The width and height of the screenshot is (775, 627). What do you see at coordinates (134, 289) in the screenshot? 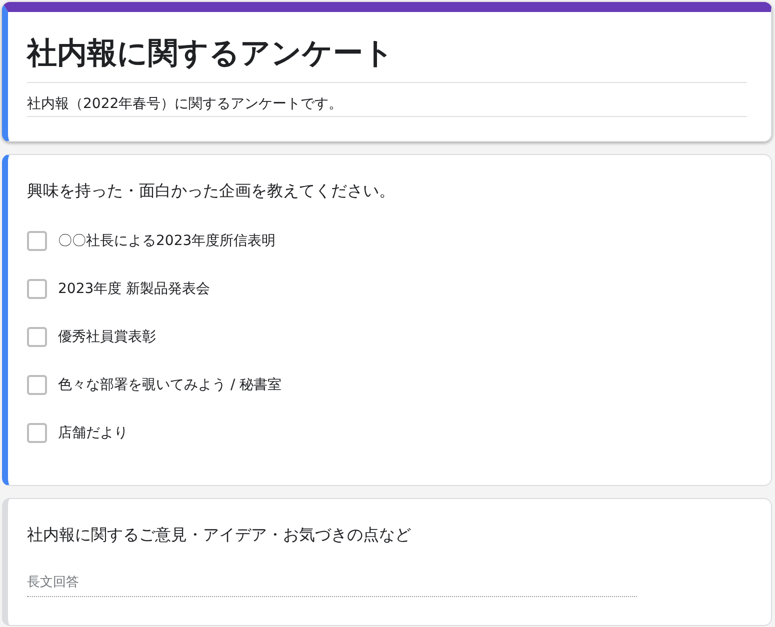
I see `option-label: 2023年度 新製品発表会` at bounding box center [134, 289].